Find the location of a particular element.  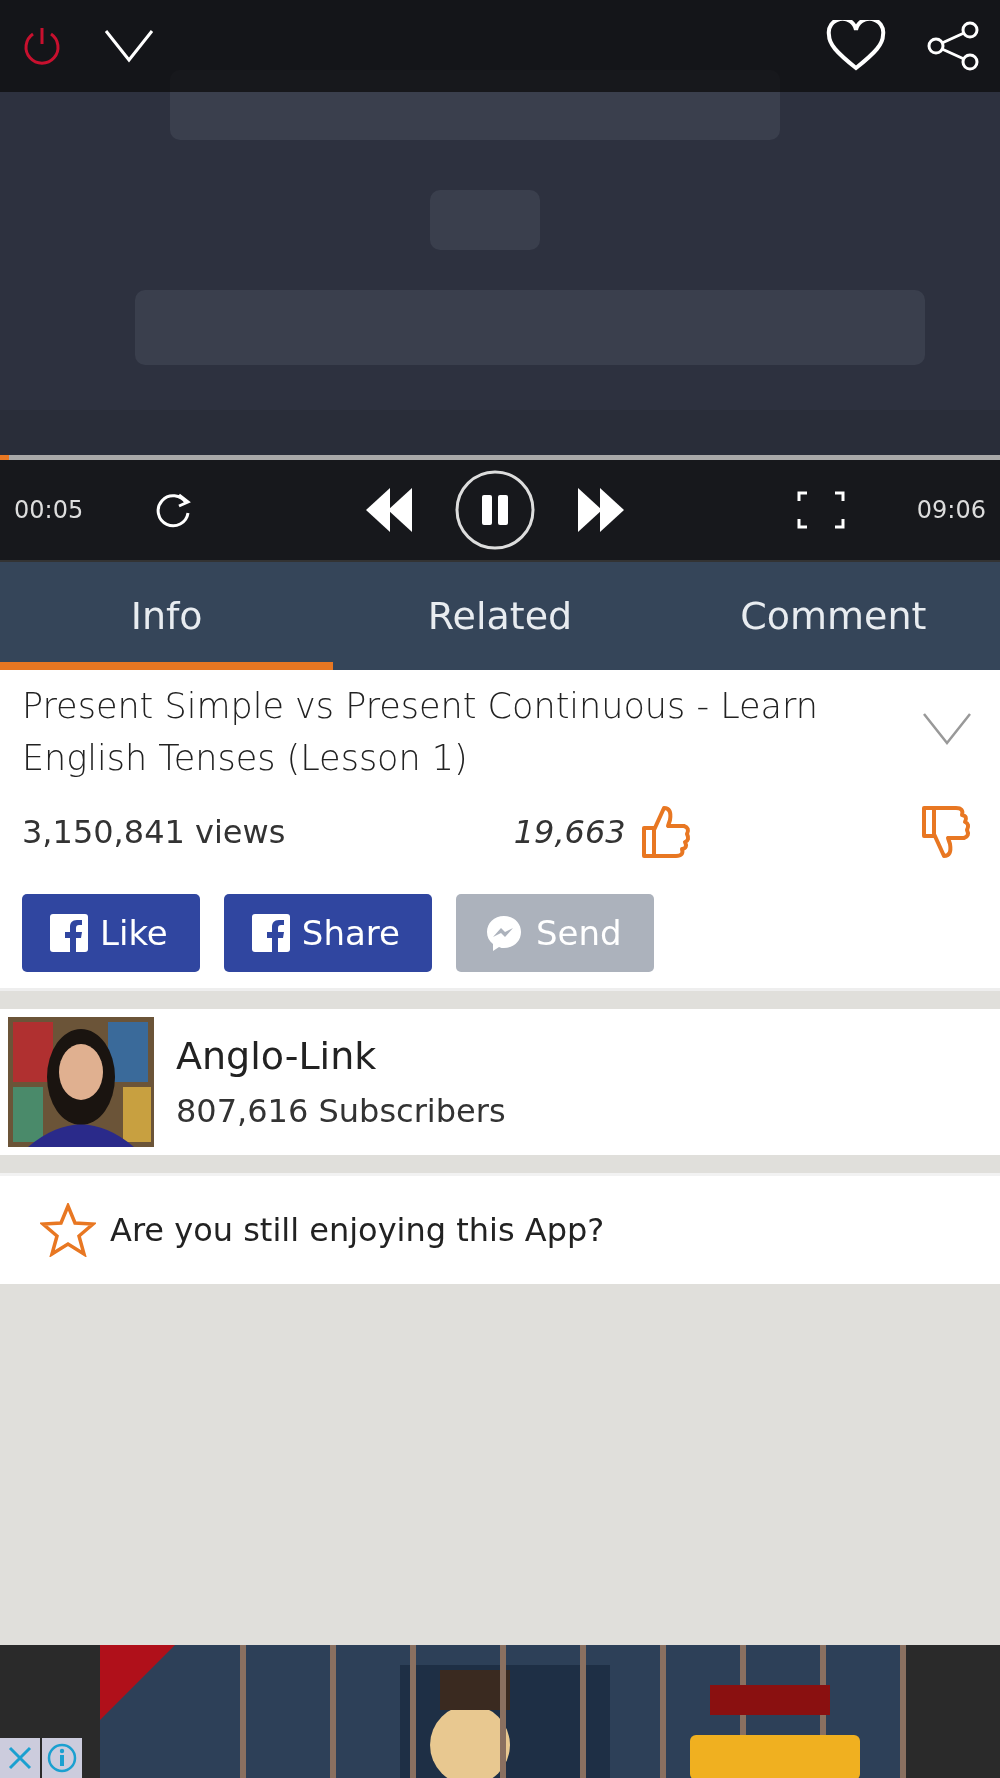

tab: Comment is located at coordinates (833, 616).